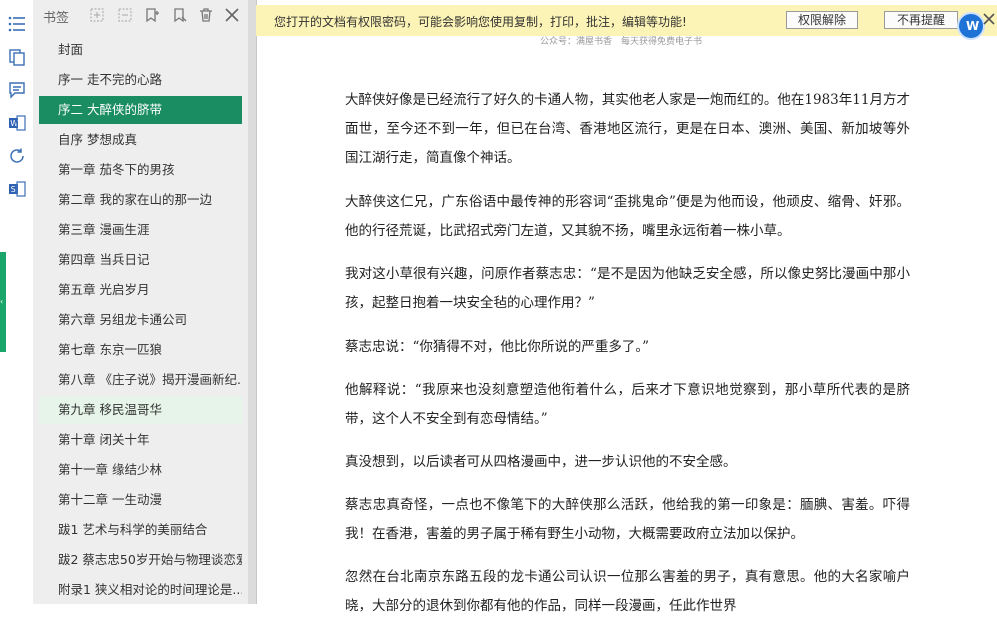 This screenshot has height=621, width=997. Describe the element at coordinates (140, 470) in the screenshot. I see `bookmark-item: 第十一章 缘结少林` at that location.